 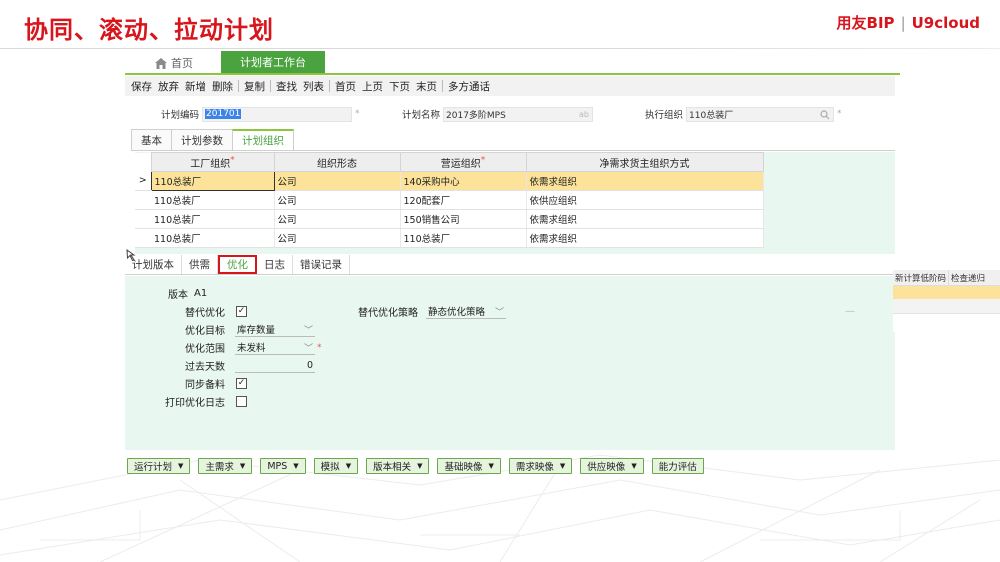 I want to click on bottom-action-bar: 运行计划 ▼ 主需求 ▼ MPS ▼ 模拟 ▼ 版本相关 ▼ 基础映像 ▼ 需求映像 ▼ 供应映像 ▼ 能力评估, so click(x=415, y=466).